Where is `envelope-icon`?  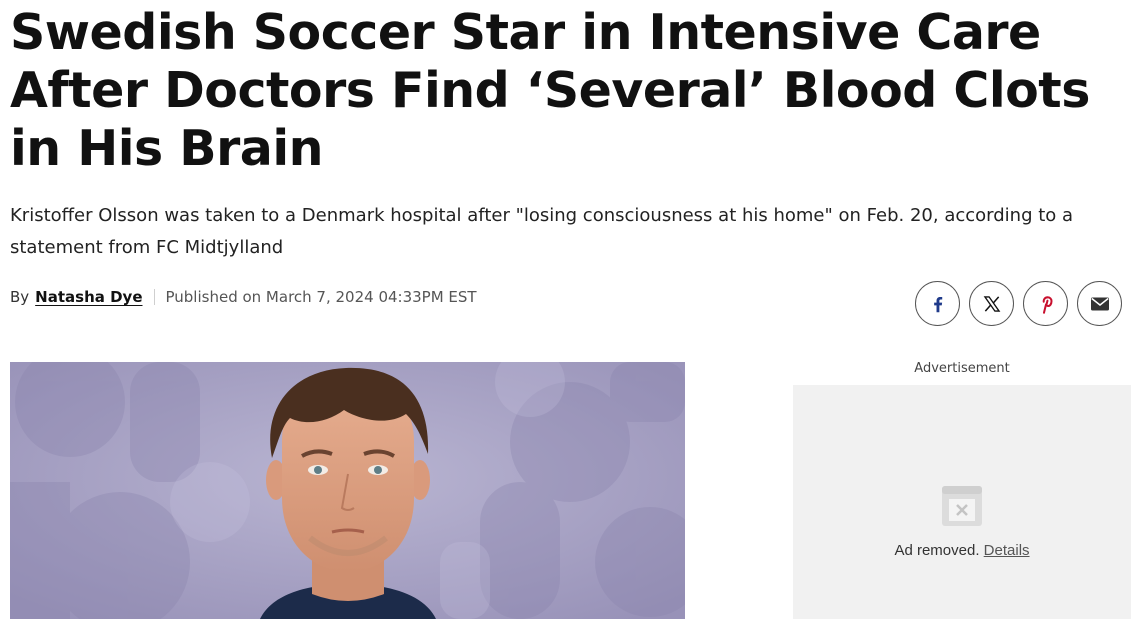
envelope-icon is located at coordinates (1099, 303).